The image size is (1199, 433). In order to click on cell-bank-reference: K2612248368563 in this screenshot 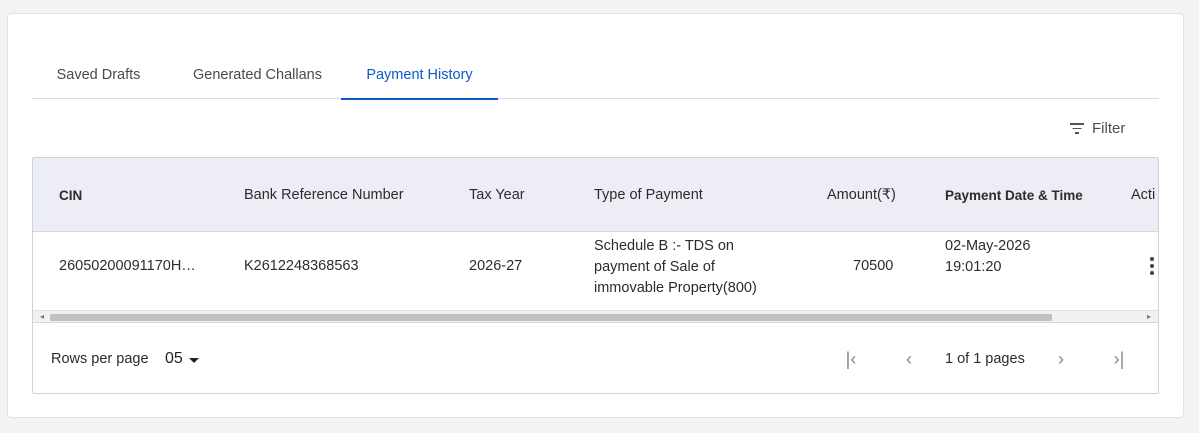, I will do `click(301, 266)`.